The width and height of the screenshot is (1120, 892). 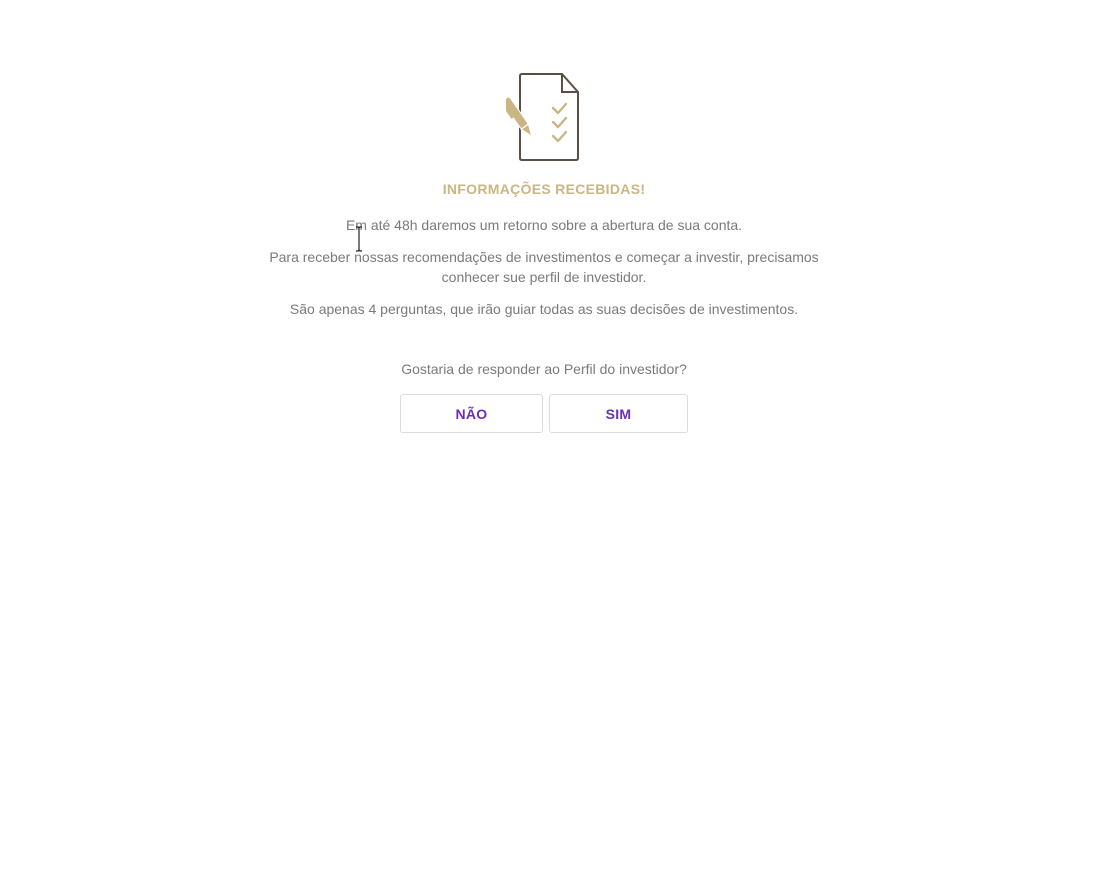 What do you see at coordinates (542, 117) in the screenshot?
I see `document-checklist-pen-icon` at bounding box center [542, 117].